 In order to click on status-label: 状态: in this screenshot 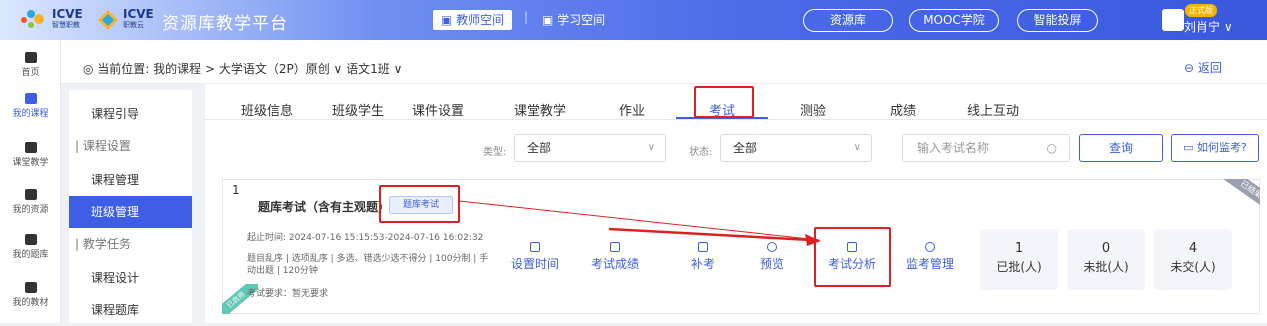, I will do `click(701, 152)`.